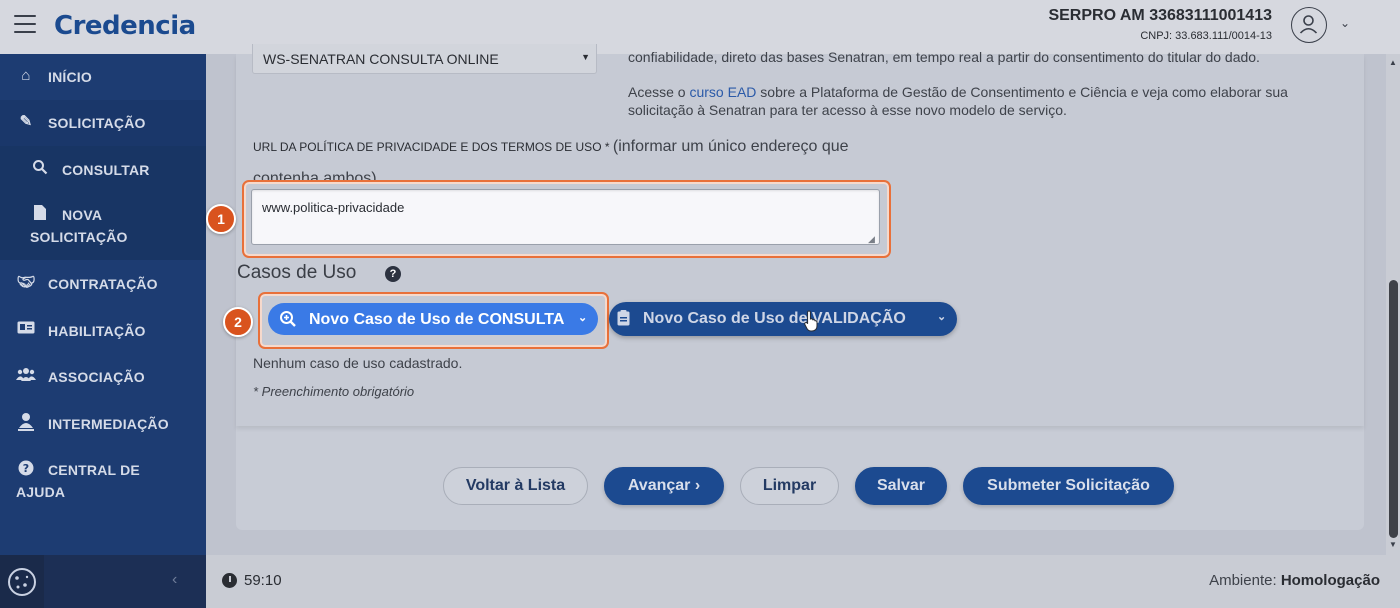 The image size is (1400, 608). What do you see at coordinates (433, 319) in the screenshot?
I see `new-consulta-use-case-button: Novo Caso de Uso de CONSULTA ⌄` at bounding box center [433, 319].